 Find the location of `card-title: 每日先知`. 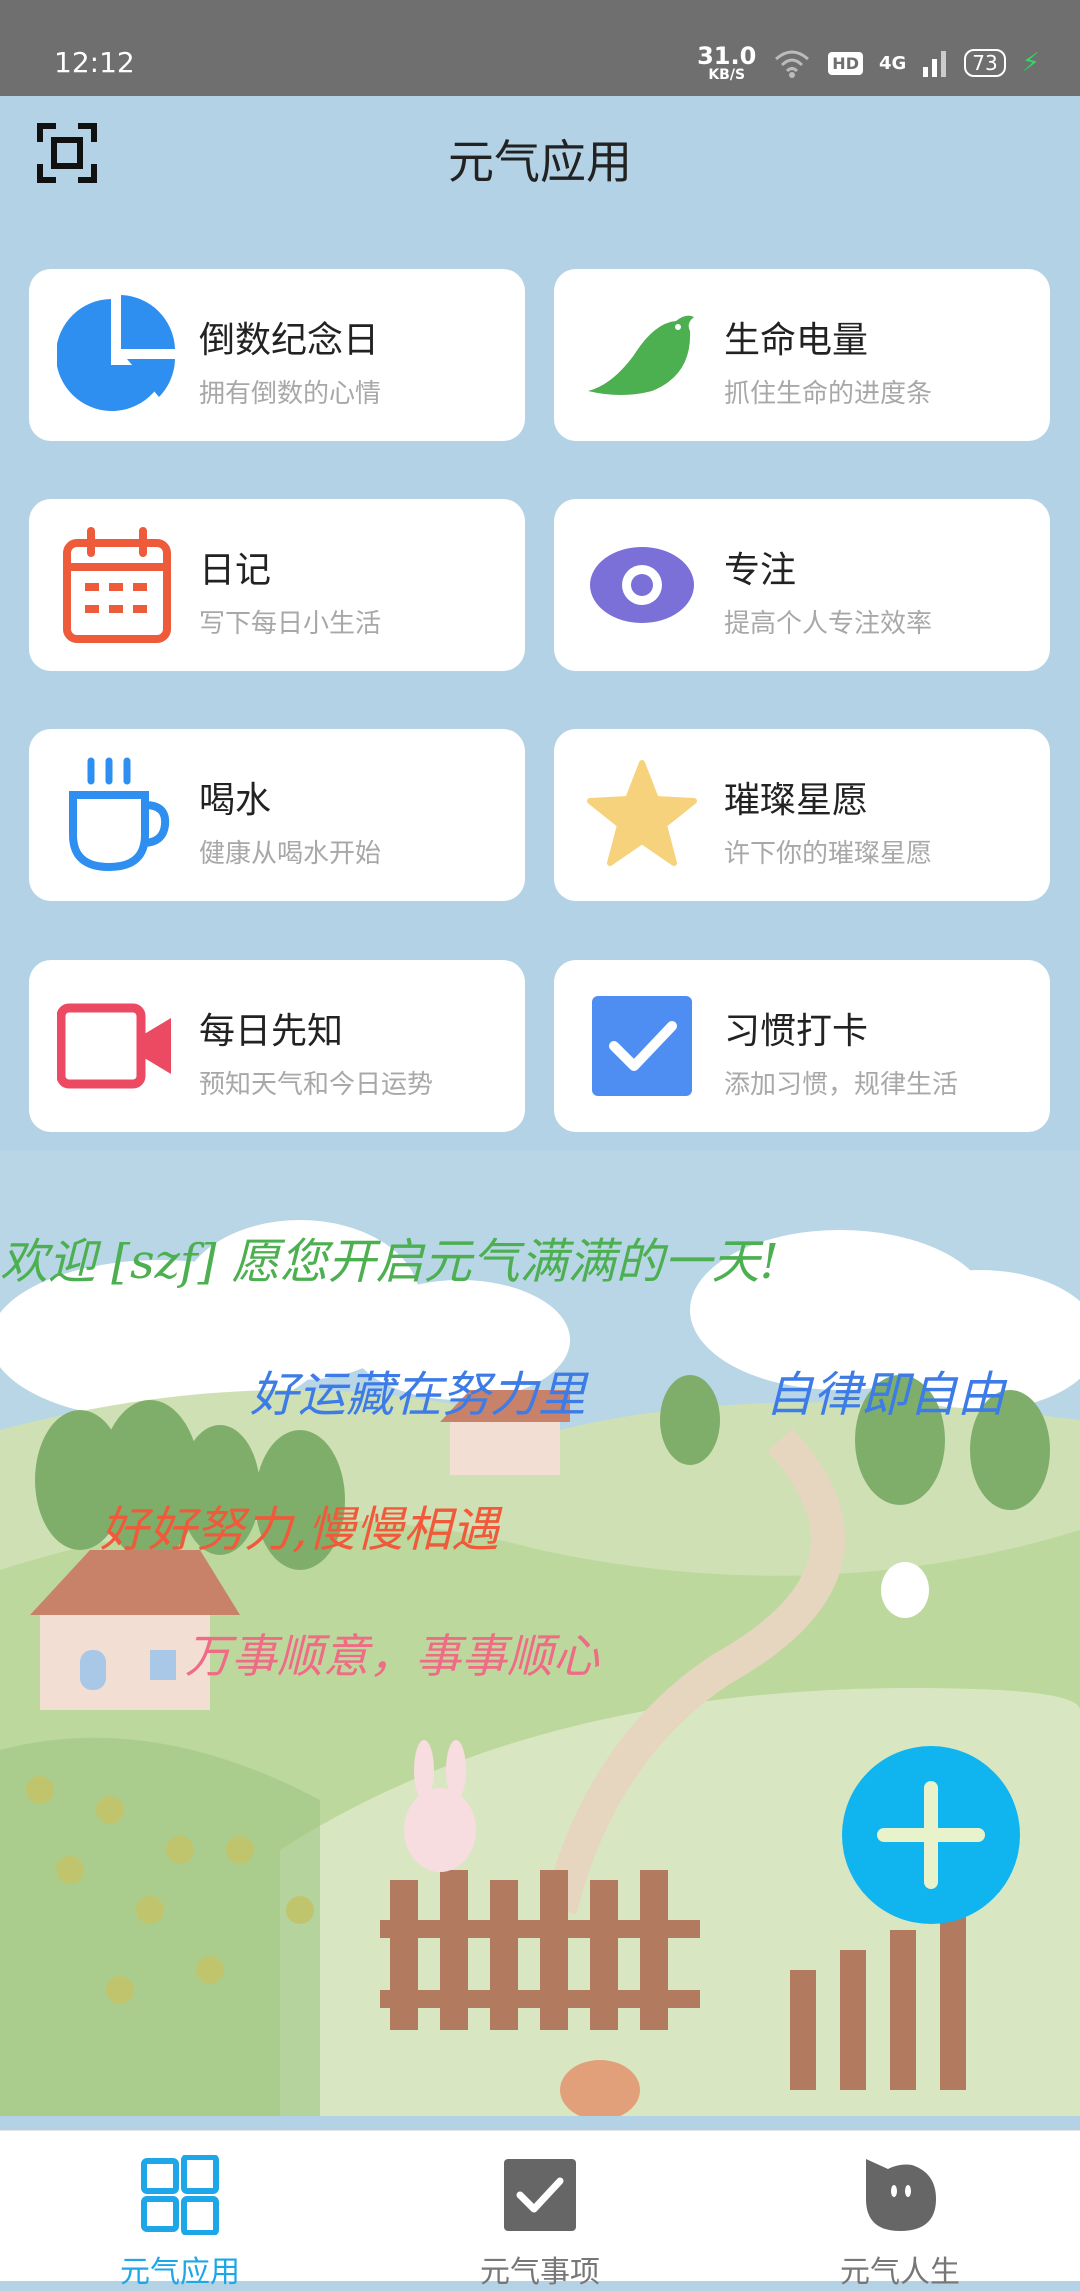

card-title: 每日先知 is located at coordinates (271, 1031).